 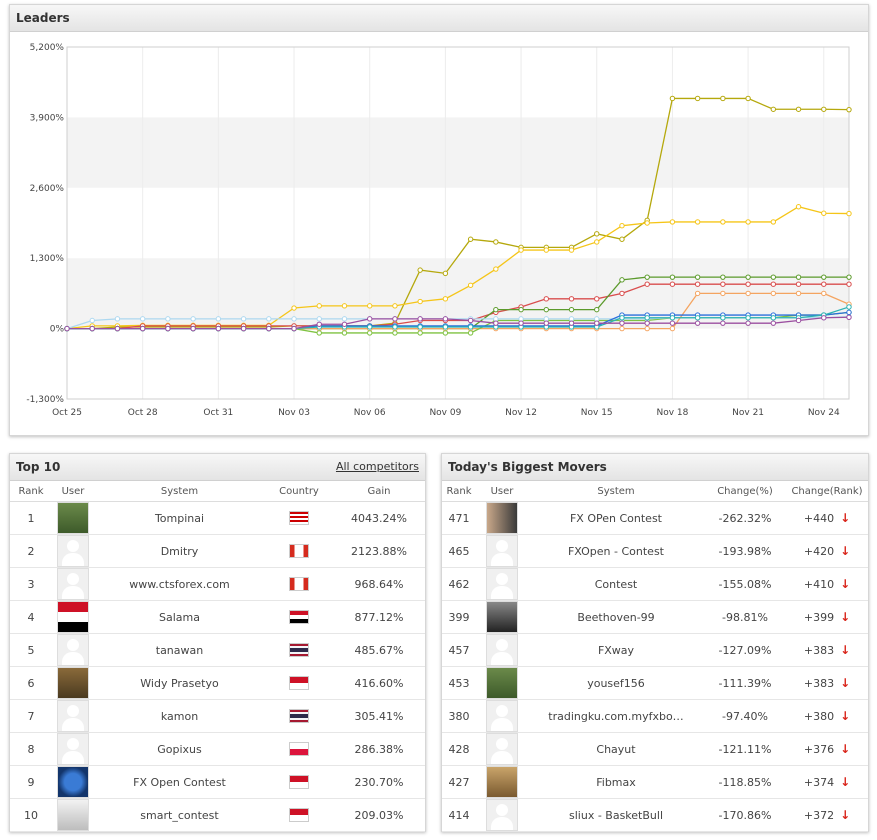 I want to click on table-row: 4 Salama 877.12%, so click(x=217, y=617).